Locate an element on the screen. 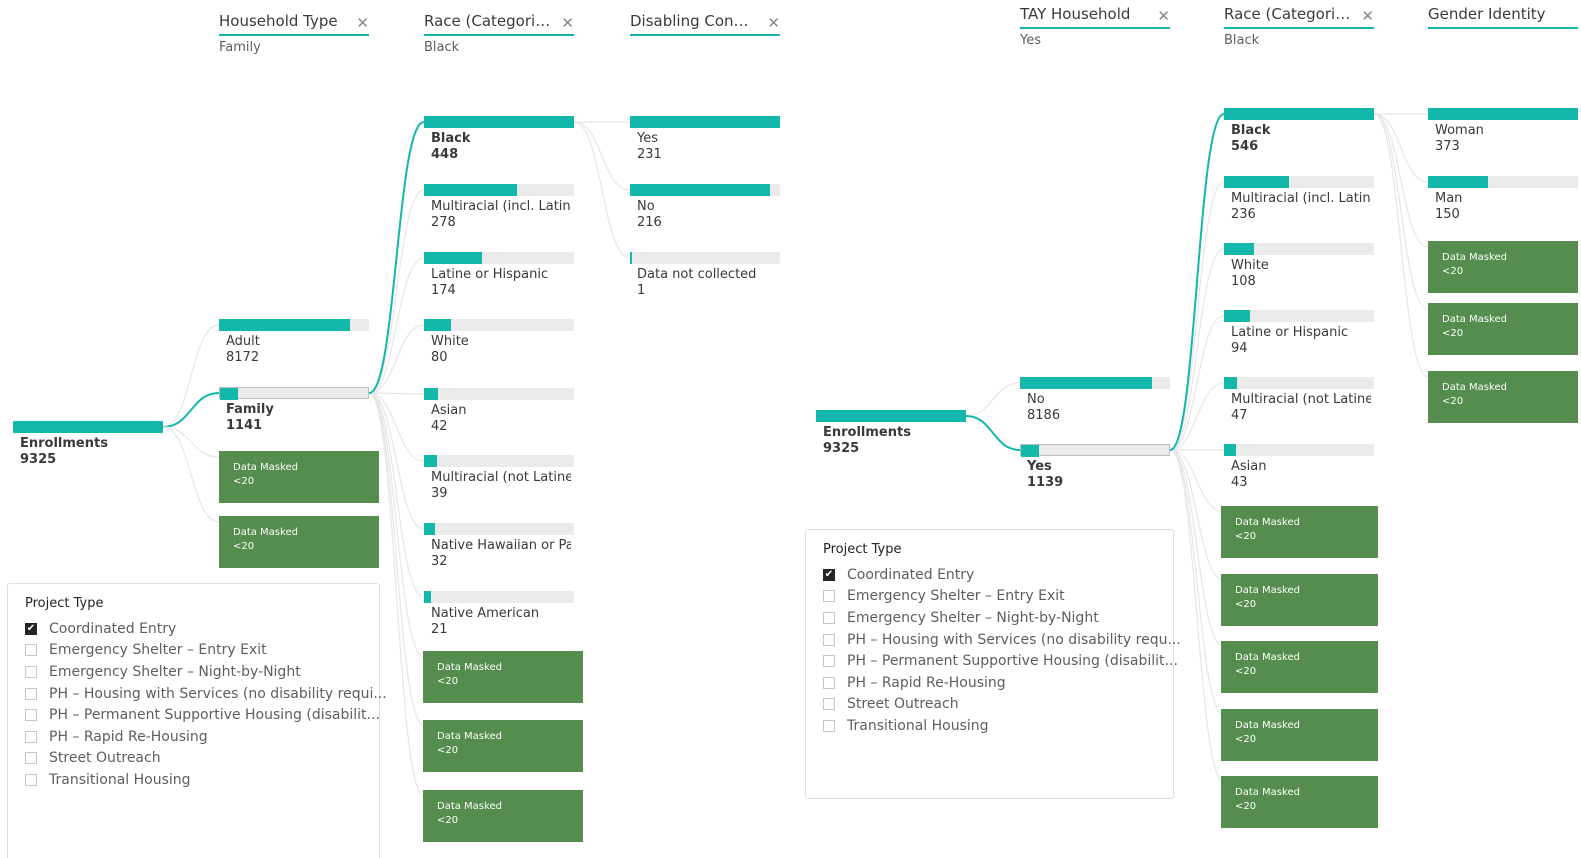 The height and width of the screenshot is (858, 1581). tree-node-selected: Black 546 is located at coordinates (1299, 136).